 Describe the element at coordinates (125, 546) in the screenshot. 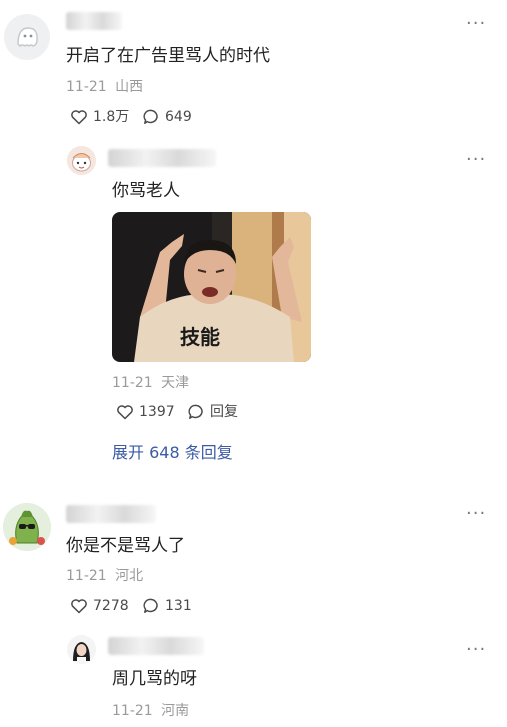

I see `comment-2-content: 你是不是骂人了` at that location.